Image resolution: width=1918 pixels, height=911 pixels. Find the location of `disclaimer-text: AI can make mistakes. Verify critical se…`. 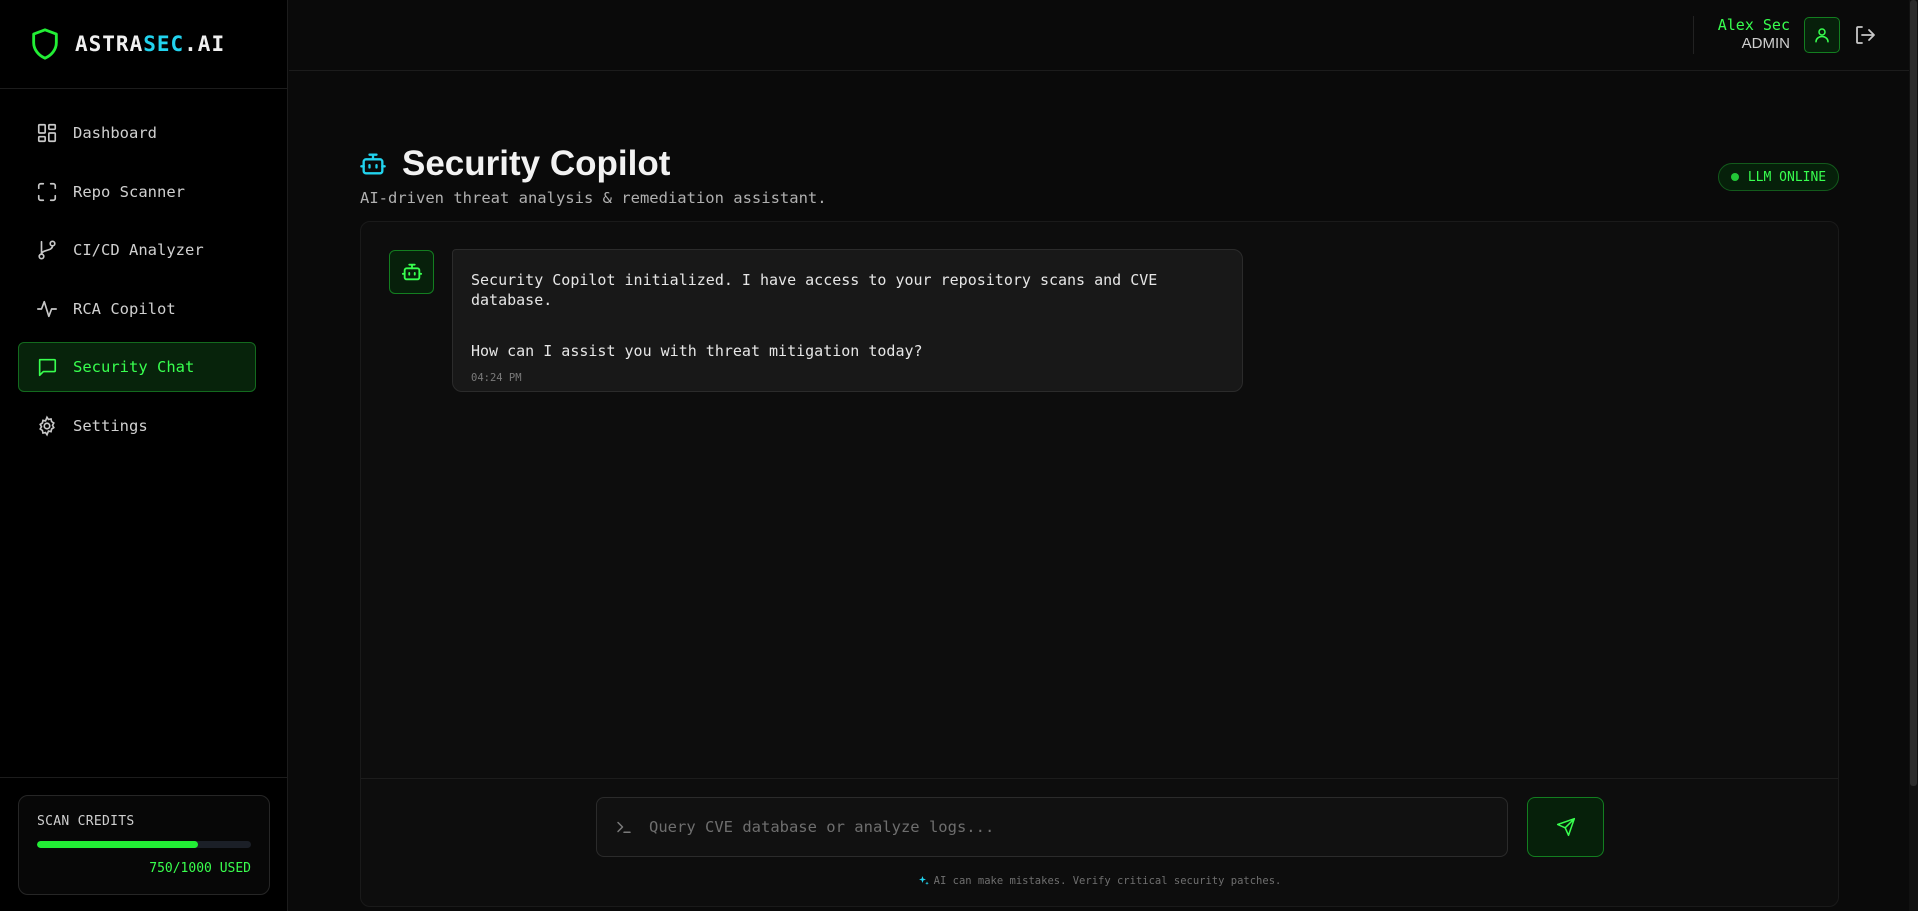

disclaimer-text: AI can make mistakes. Verify critical se… is located at coordinates (1107, 881).